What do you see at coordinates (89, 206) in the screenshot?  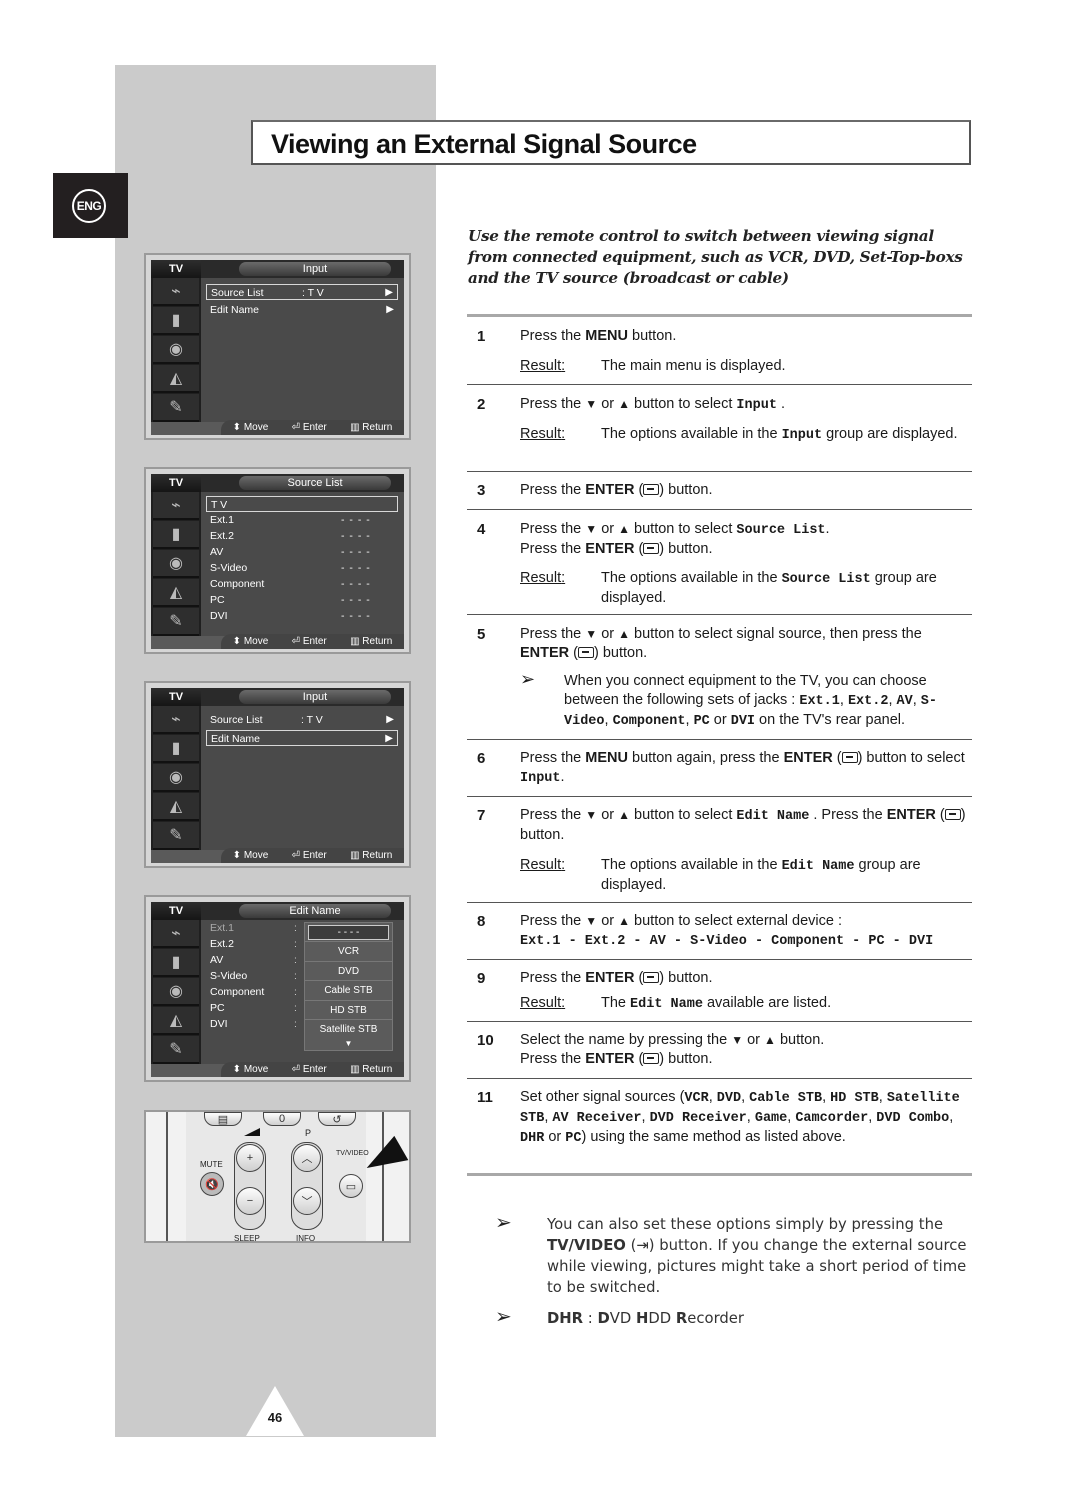 I see `eng-badge: ENG` at bounding box center [89, 206].